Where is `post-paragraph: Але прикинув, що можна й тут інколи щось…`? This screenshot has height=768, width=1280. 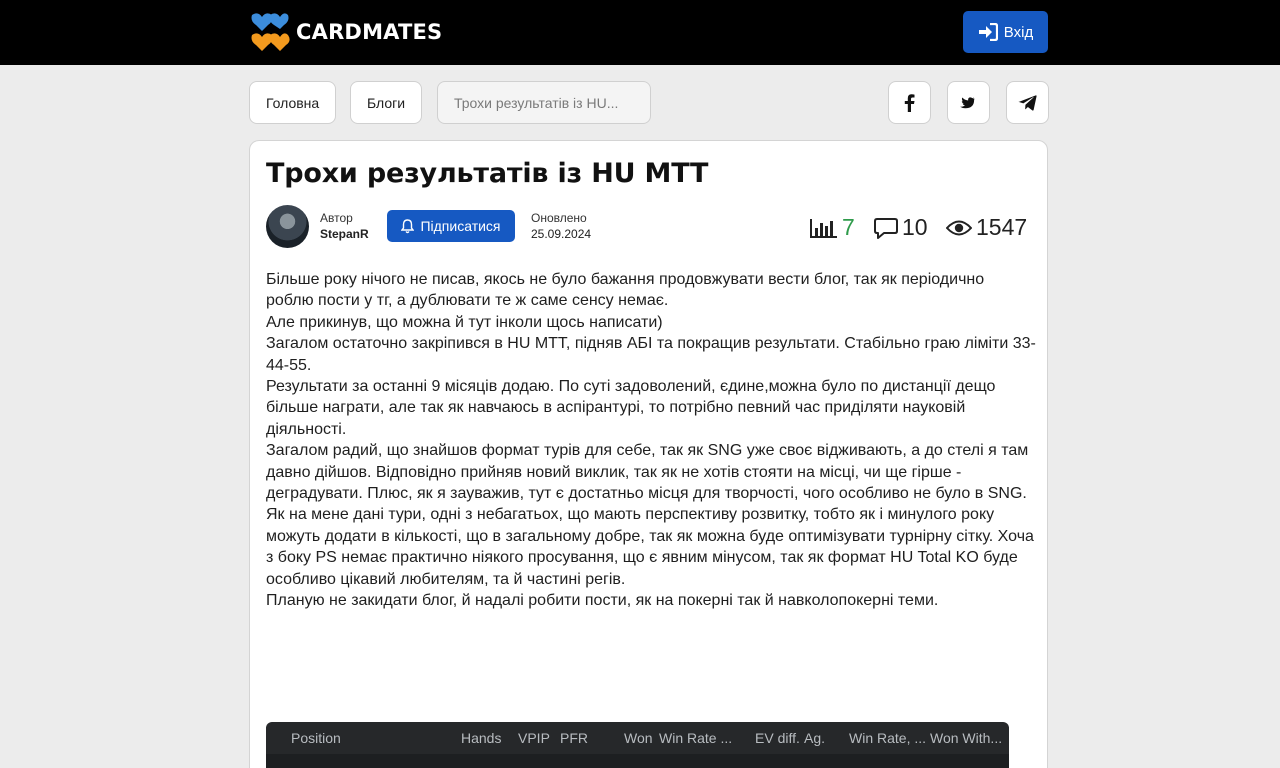 post-paragraph: Але прикинув, що можна й тут інколи щось… is located at coordinates (464, 322).